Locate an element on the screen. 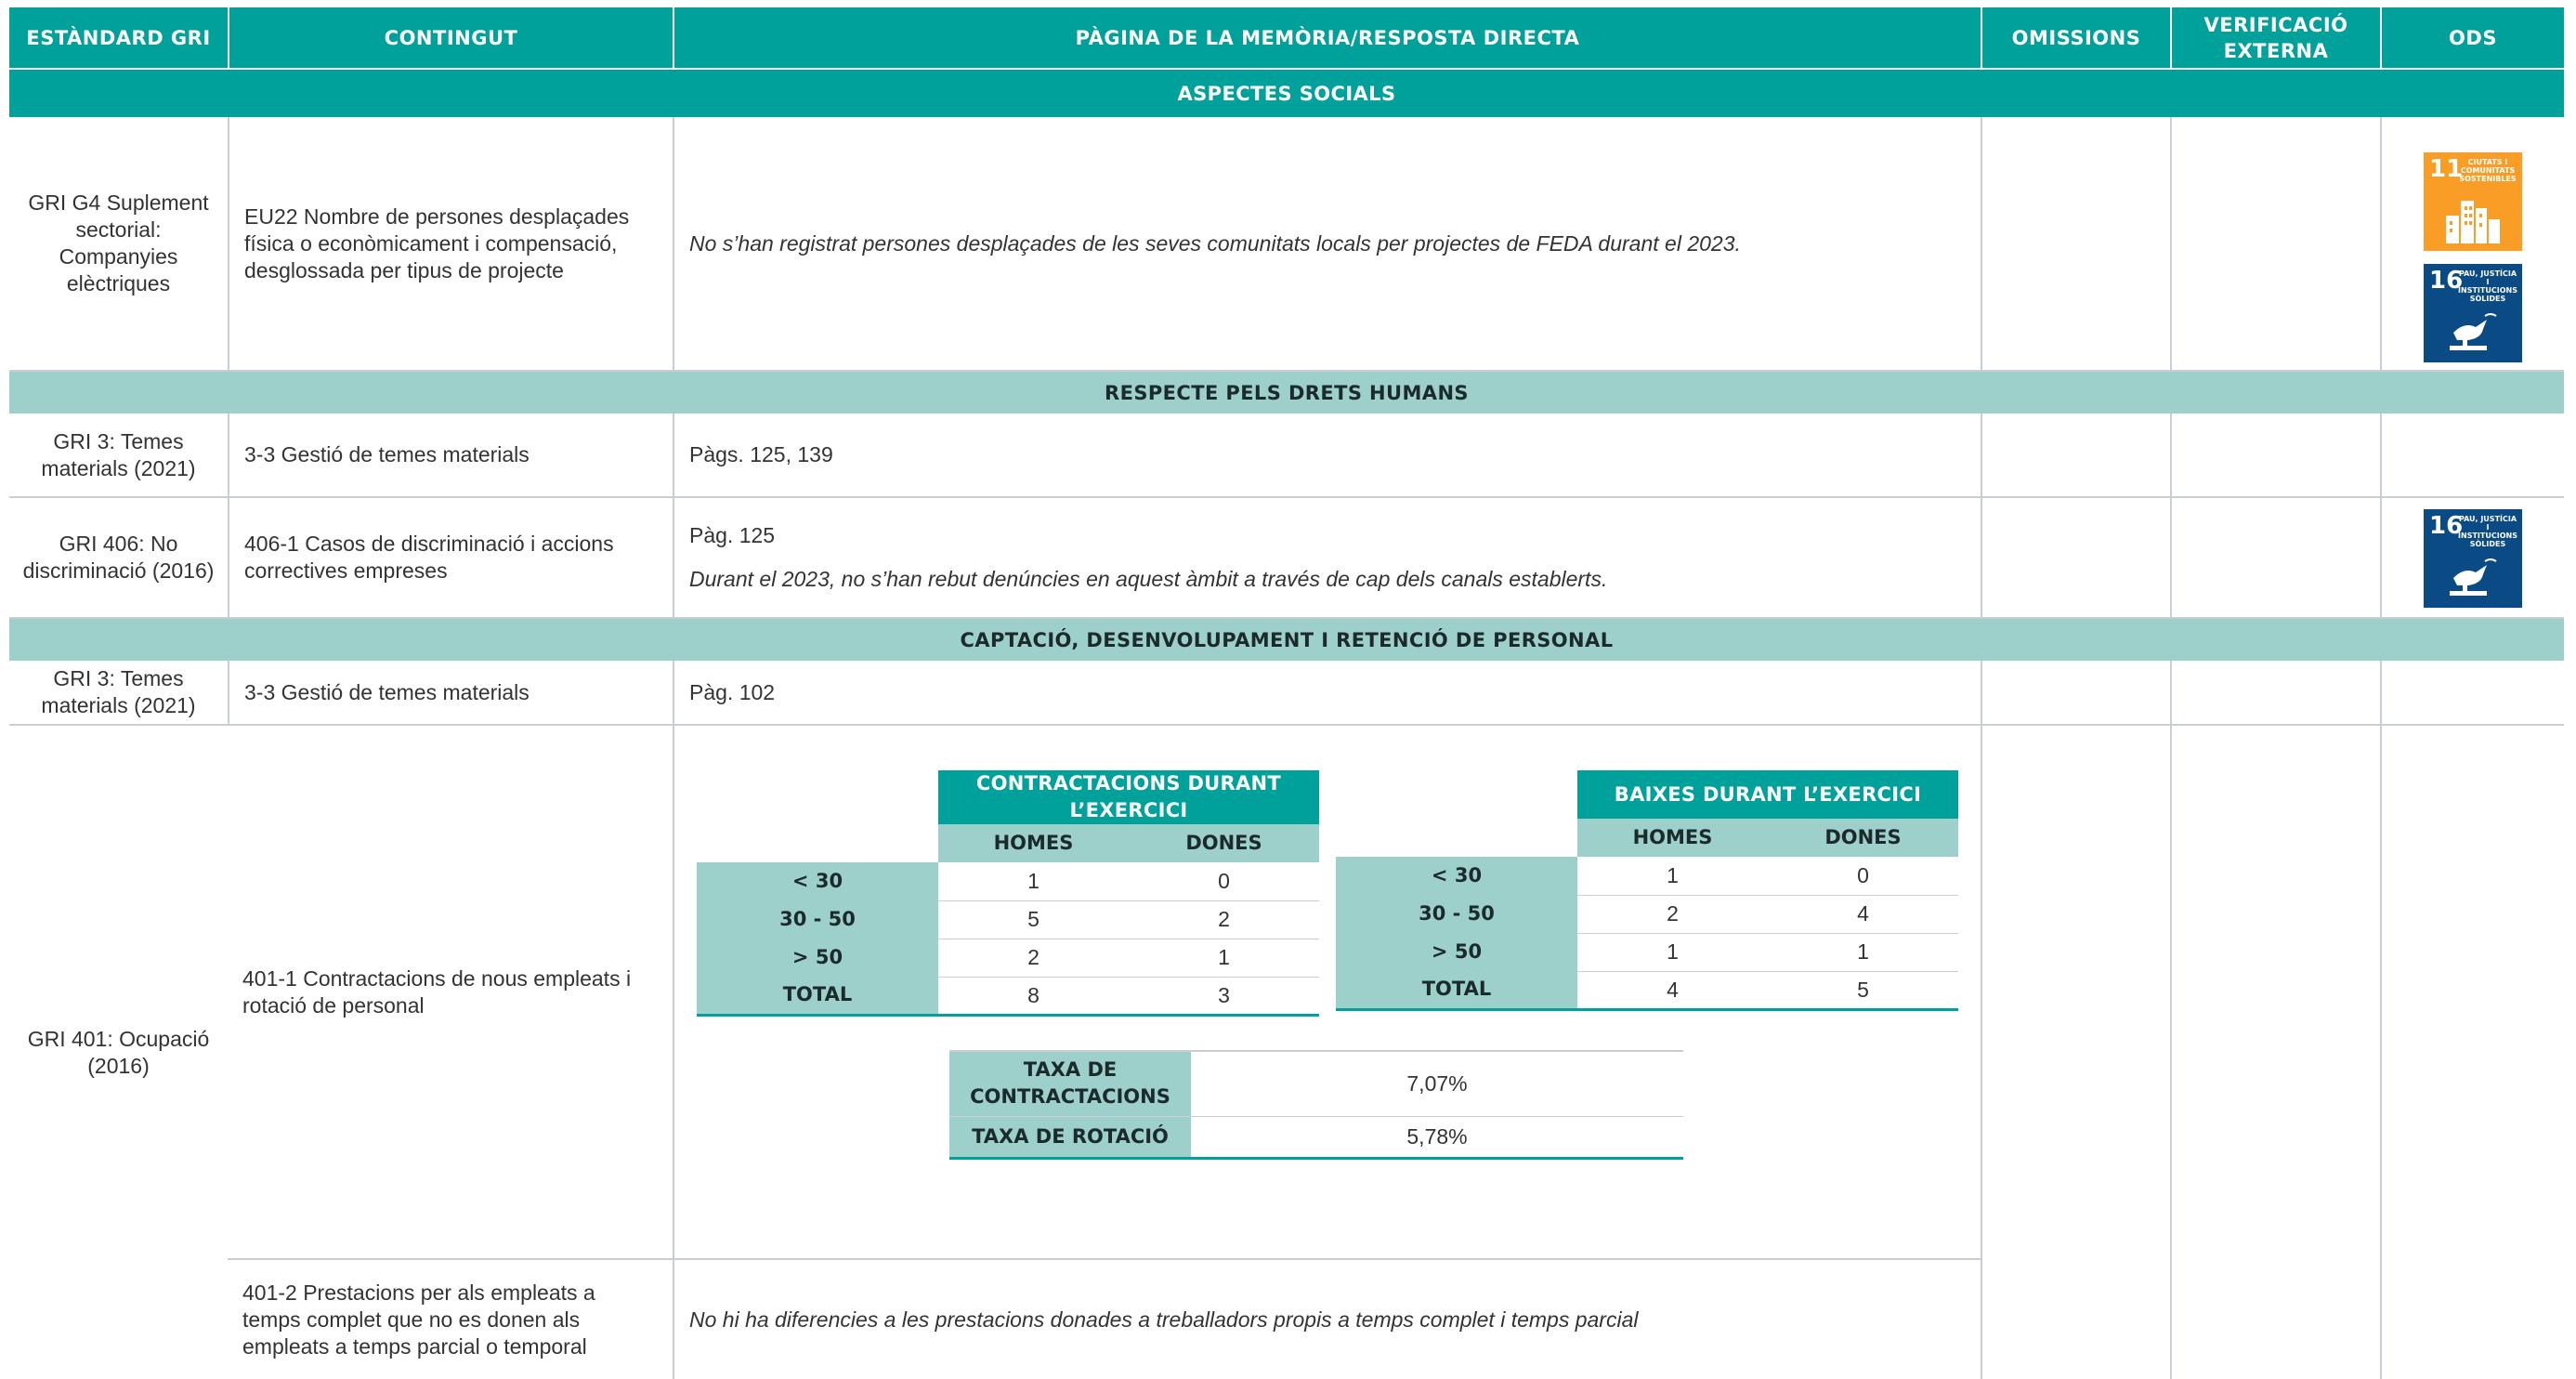  leaves-row-label: > 50 is located at coordinates (1457, 952).